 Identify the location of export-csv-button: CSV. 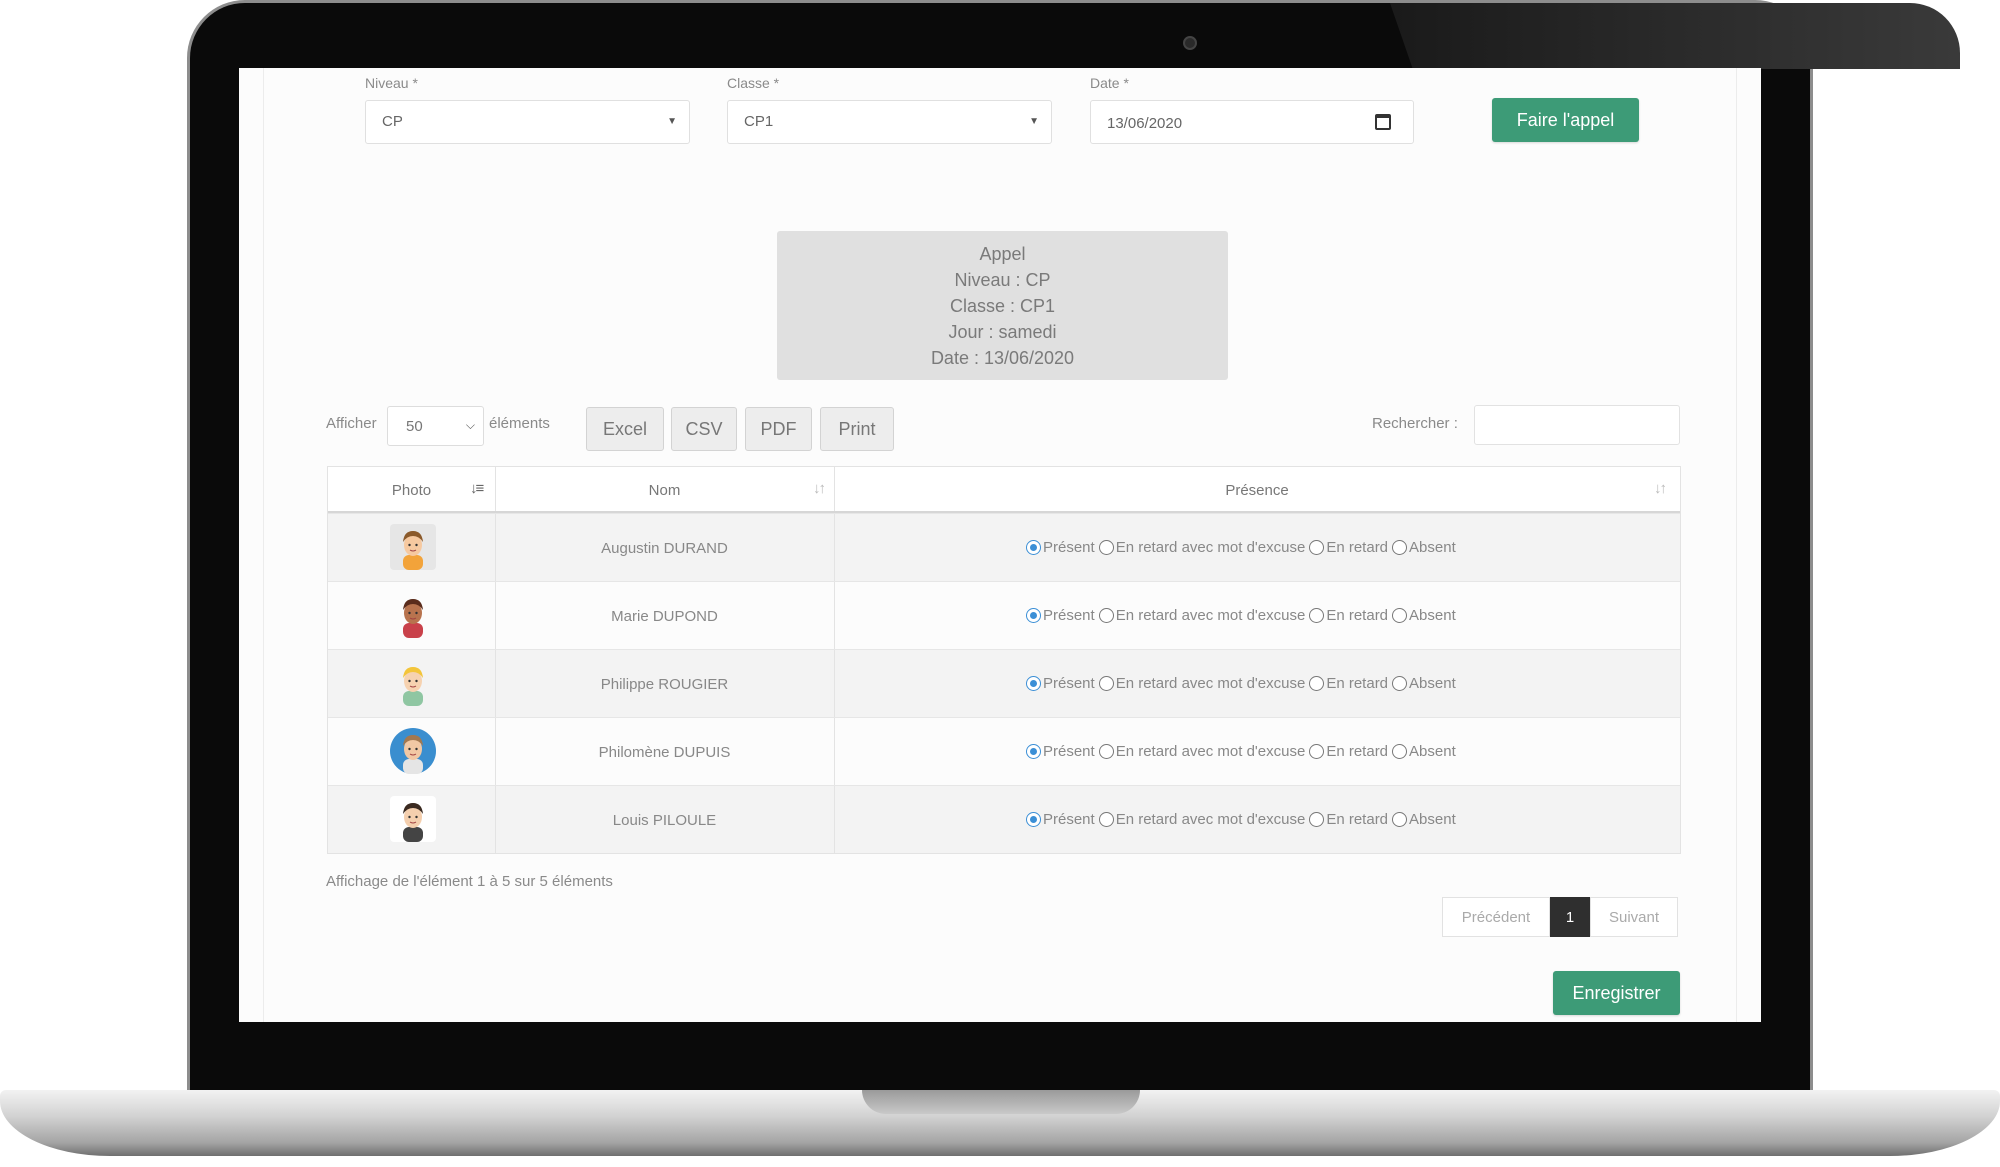
(704, 429).